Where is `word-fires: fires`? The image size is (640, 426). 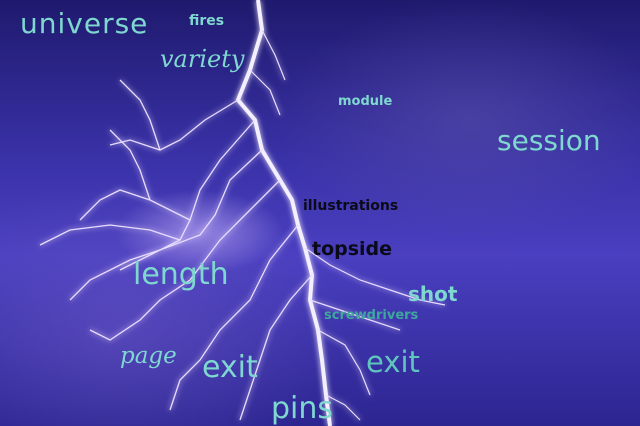 word-fires: fires is located at coordinates (207, 21).